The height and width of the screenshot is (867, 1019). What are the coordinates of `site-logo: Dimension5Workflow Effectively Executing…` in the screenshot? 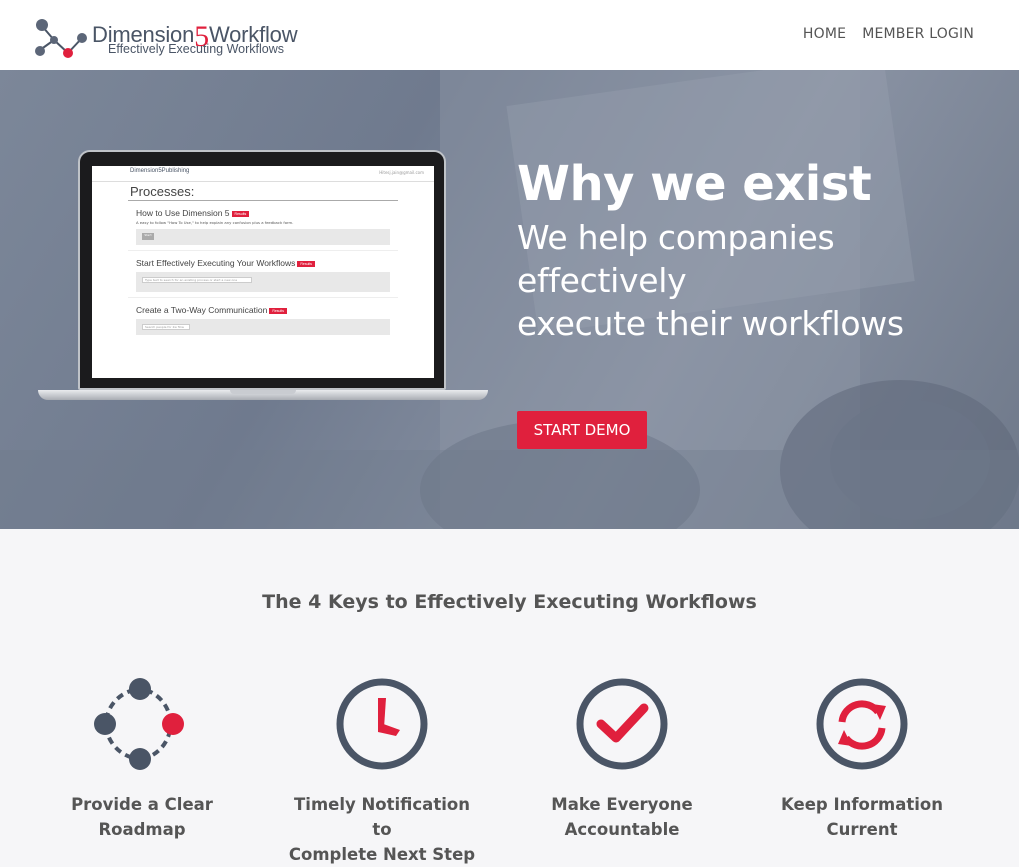 It's located at (167, 37).